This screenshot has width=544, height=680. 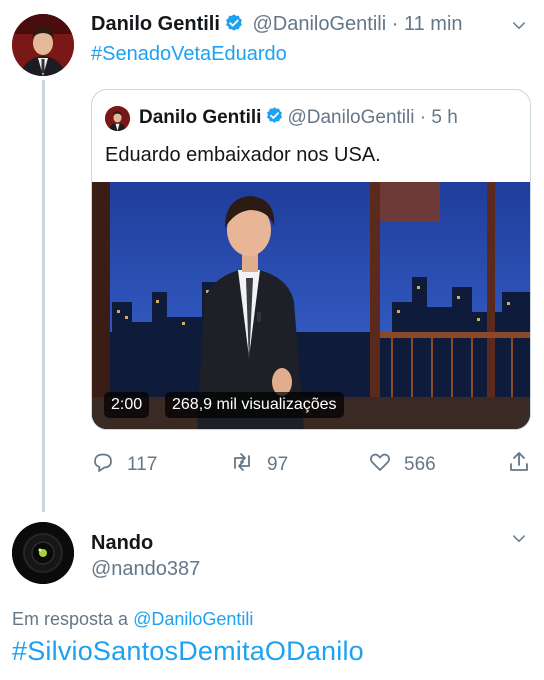 What do you see at coordinates (193, 619) in the screenshot?
I see `replying-to-link: @DaniloGentili` at bounding box center [193, 619].